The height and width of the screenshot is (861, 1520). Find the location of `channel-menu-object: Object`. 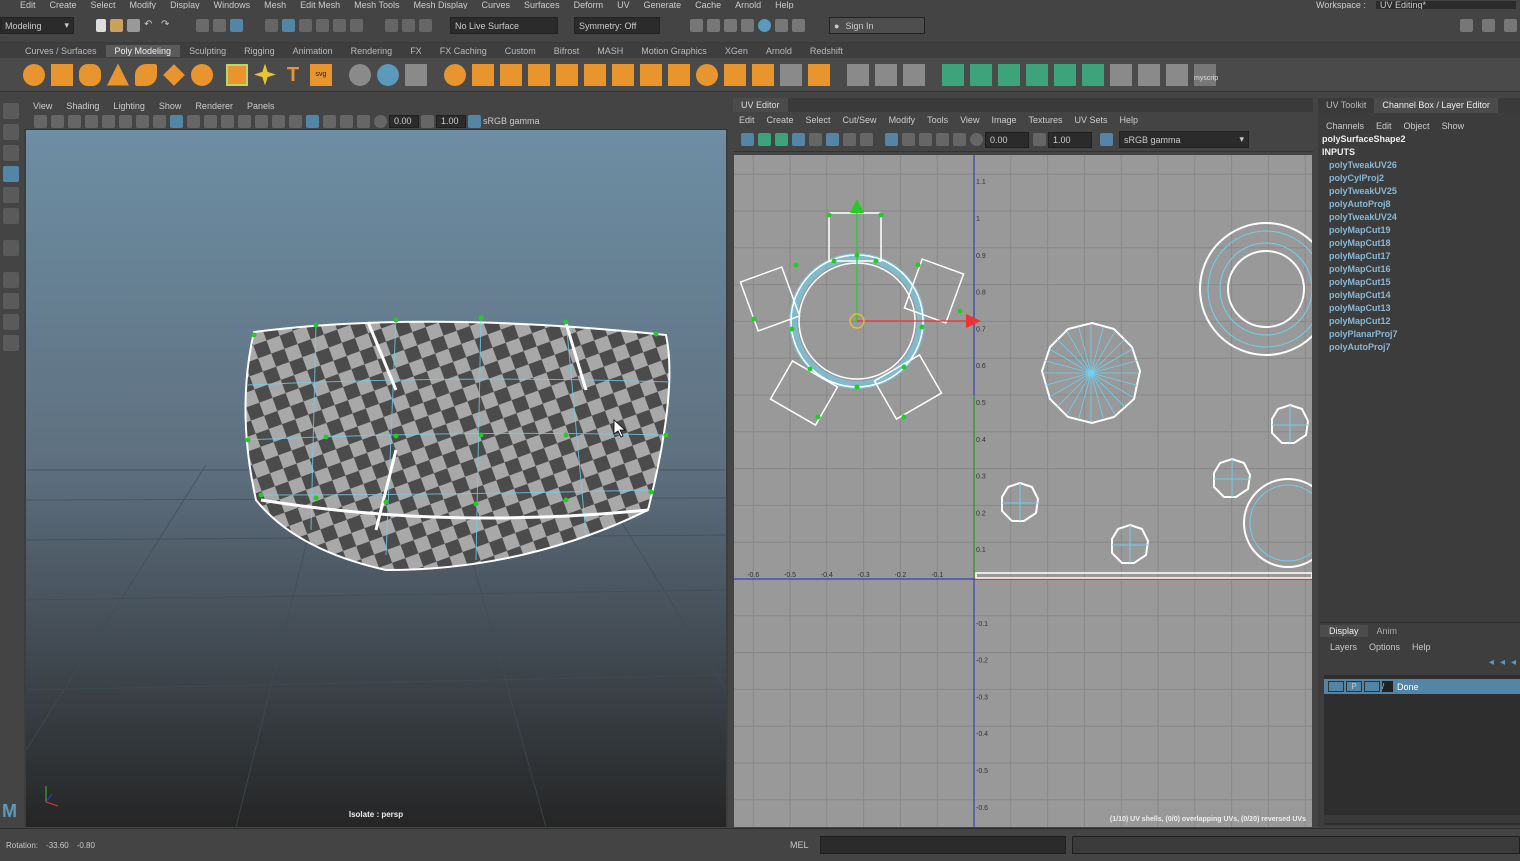

channel-menu-object: Object is located at coordinates (1417, 126).